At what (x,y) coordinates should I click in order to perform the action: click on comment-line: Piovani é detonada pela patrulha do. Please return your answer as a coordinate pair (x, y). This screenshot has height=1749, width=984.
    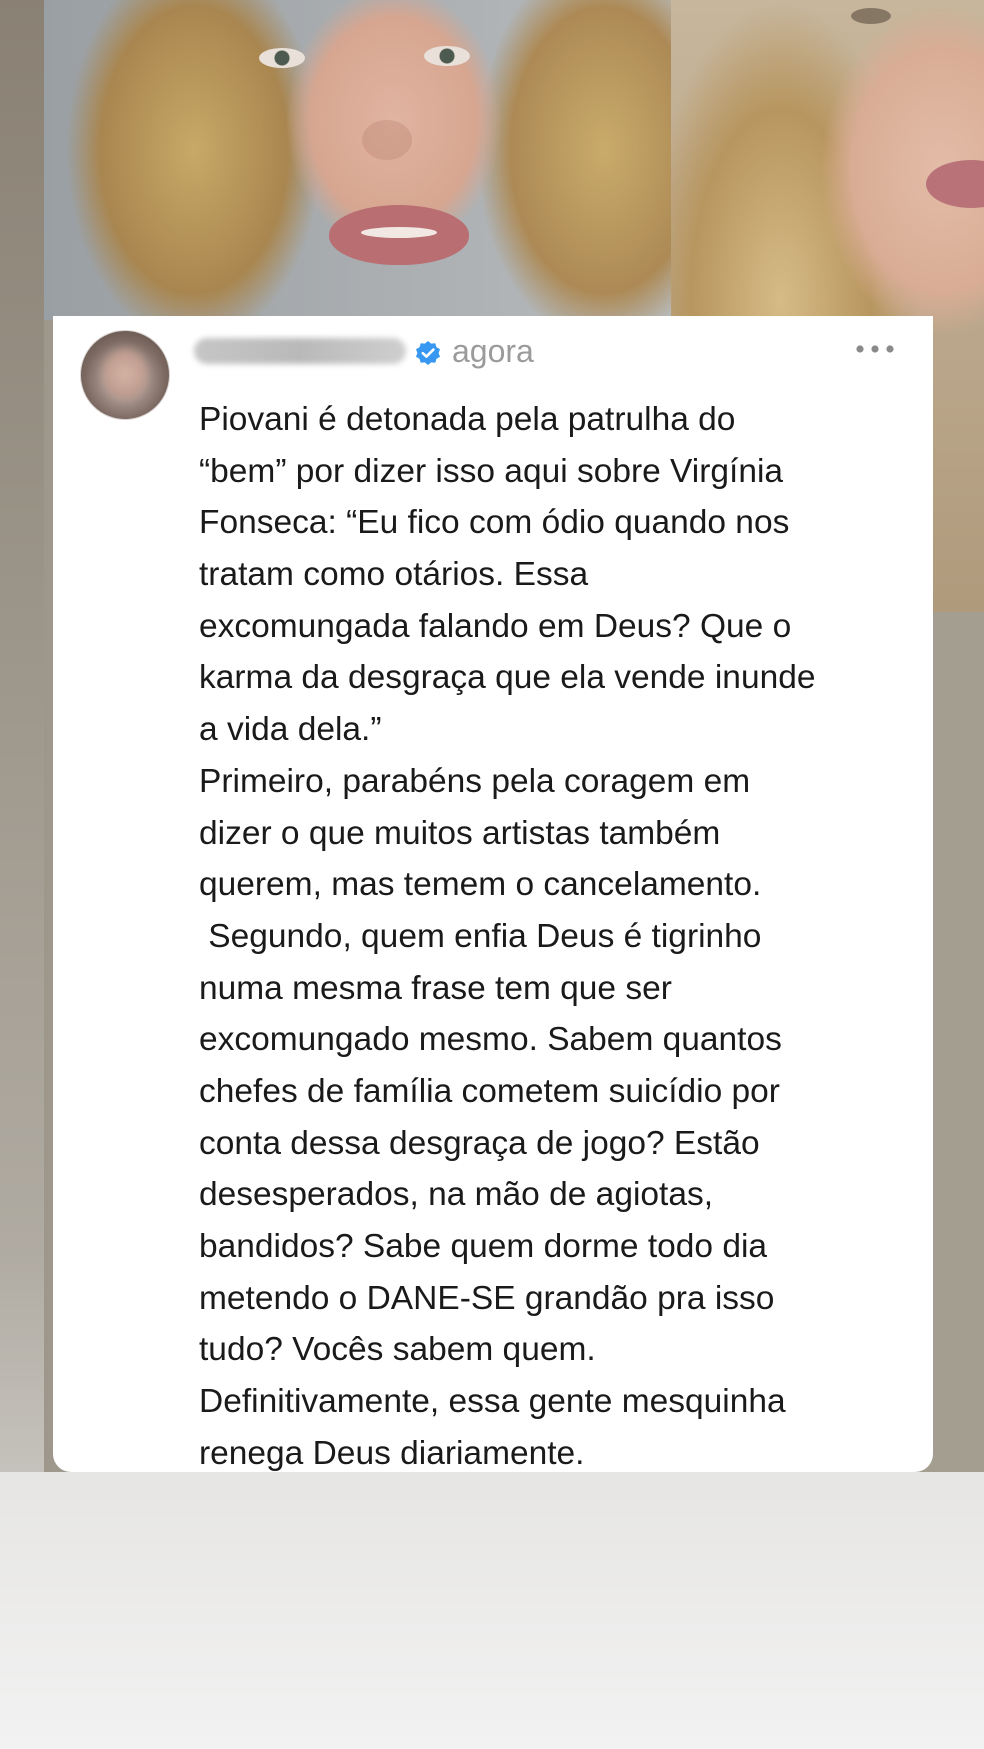
    Looking at the image, I should click on (467, 419).